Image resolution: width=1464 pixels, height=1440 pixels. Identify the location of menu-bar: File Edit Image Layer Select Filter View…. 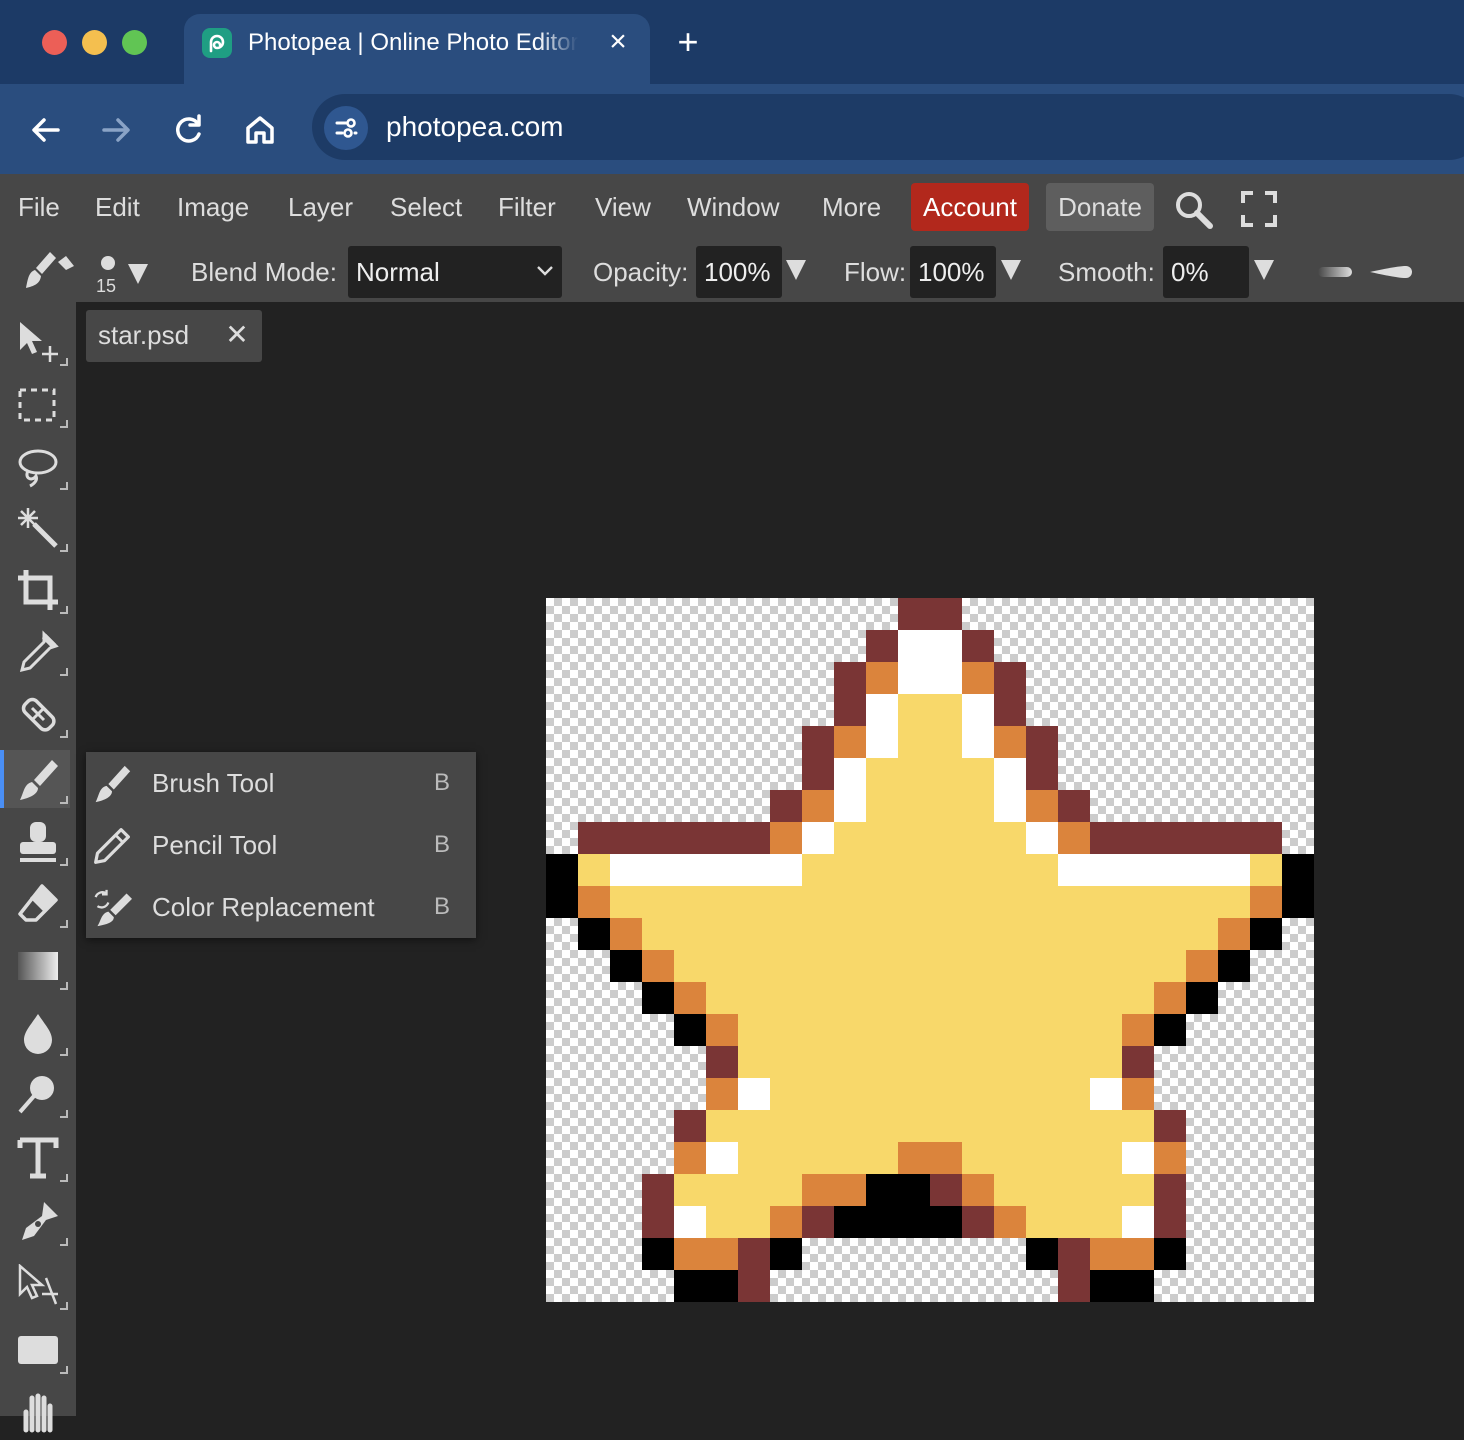
(732, 207).